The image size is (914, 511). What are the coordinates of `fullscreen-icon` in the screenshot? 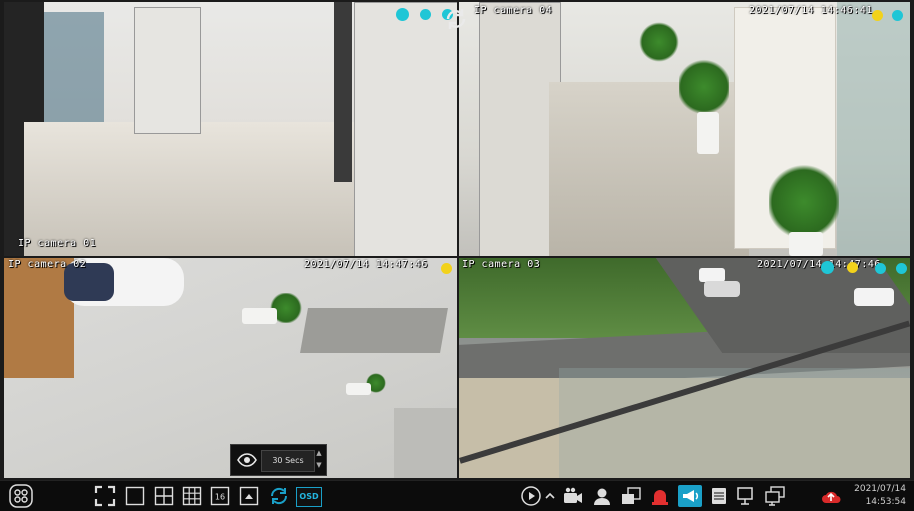 It's located at (105, 496).